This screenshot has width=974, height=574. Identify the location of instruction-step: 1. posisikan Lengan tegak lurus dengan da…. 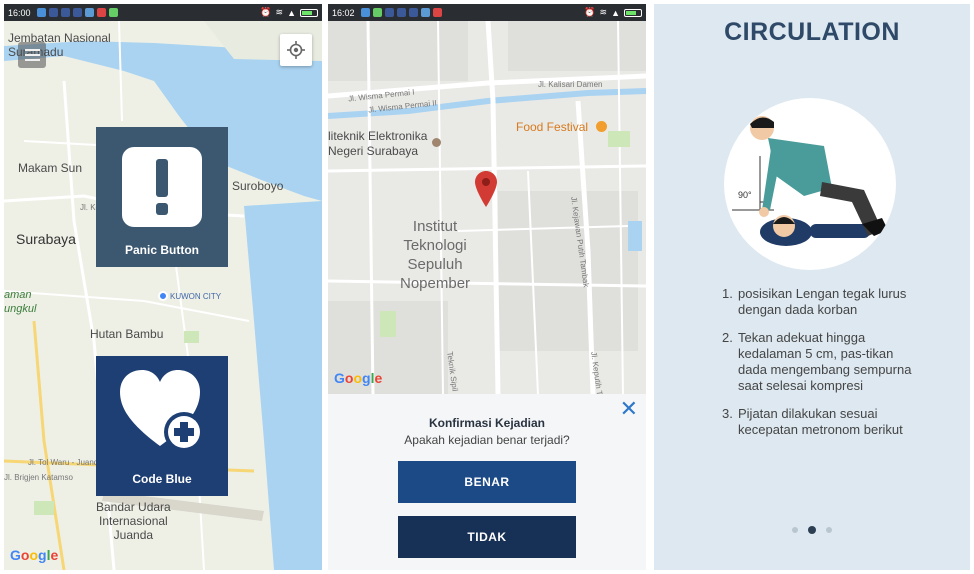
(822, 302).